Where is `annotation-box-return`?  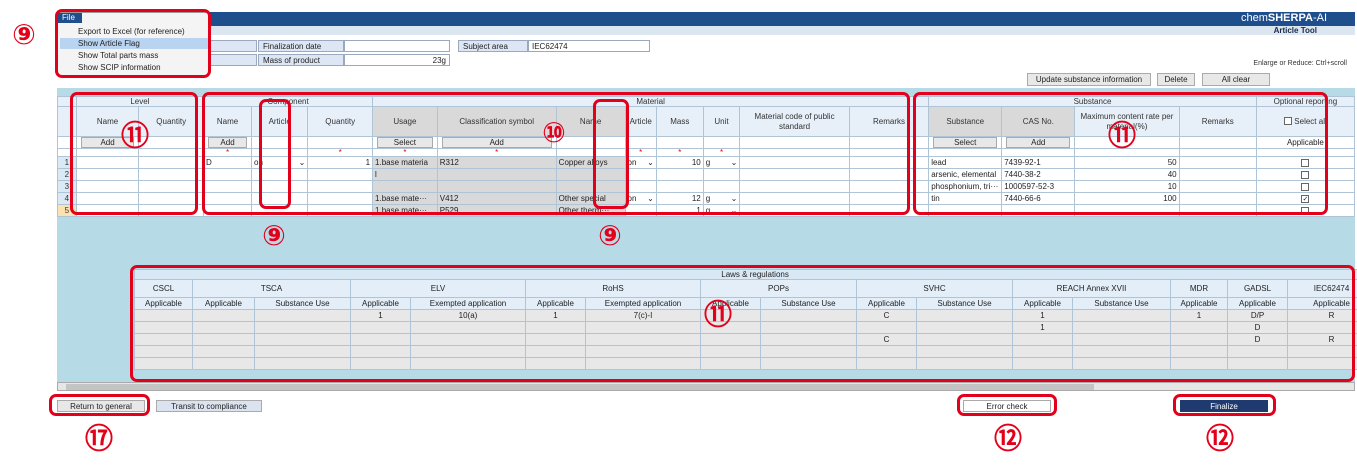 annotation-box-return is located at coordinates (99, 405).